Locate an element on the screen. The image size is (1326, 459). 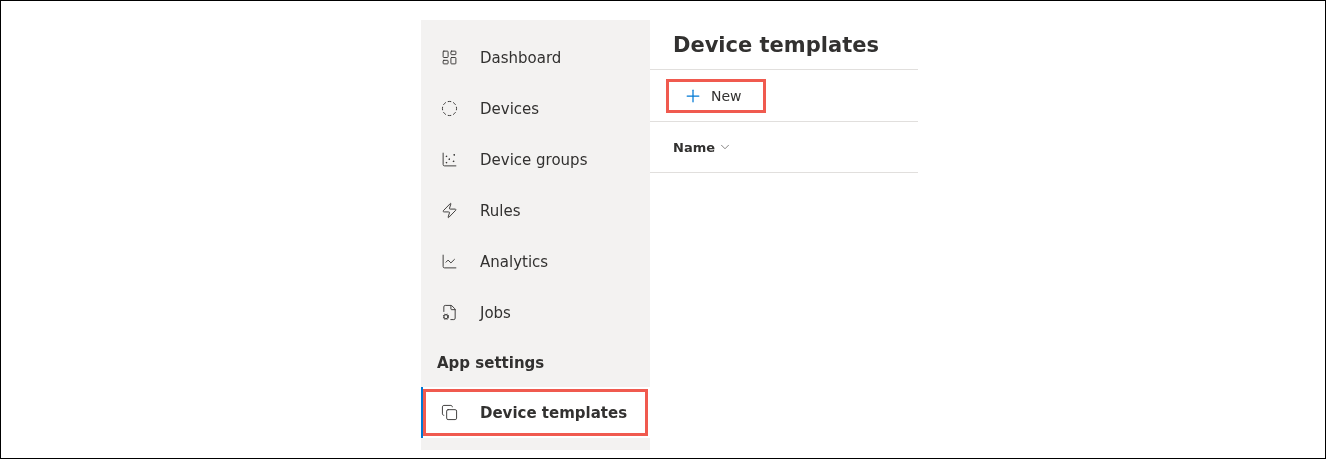
nav-item: Devices is located at coordinates (535, 108).